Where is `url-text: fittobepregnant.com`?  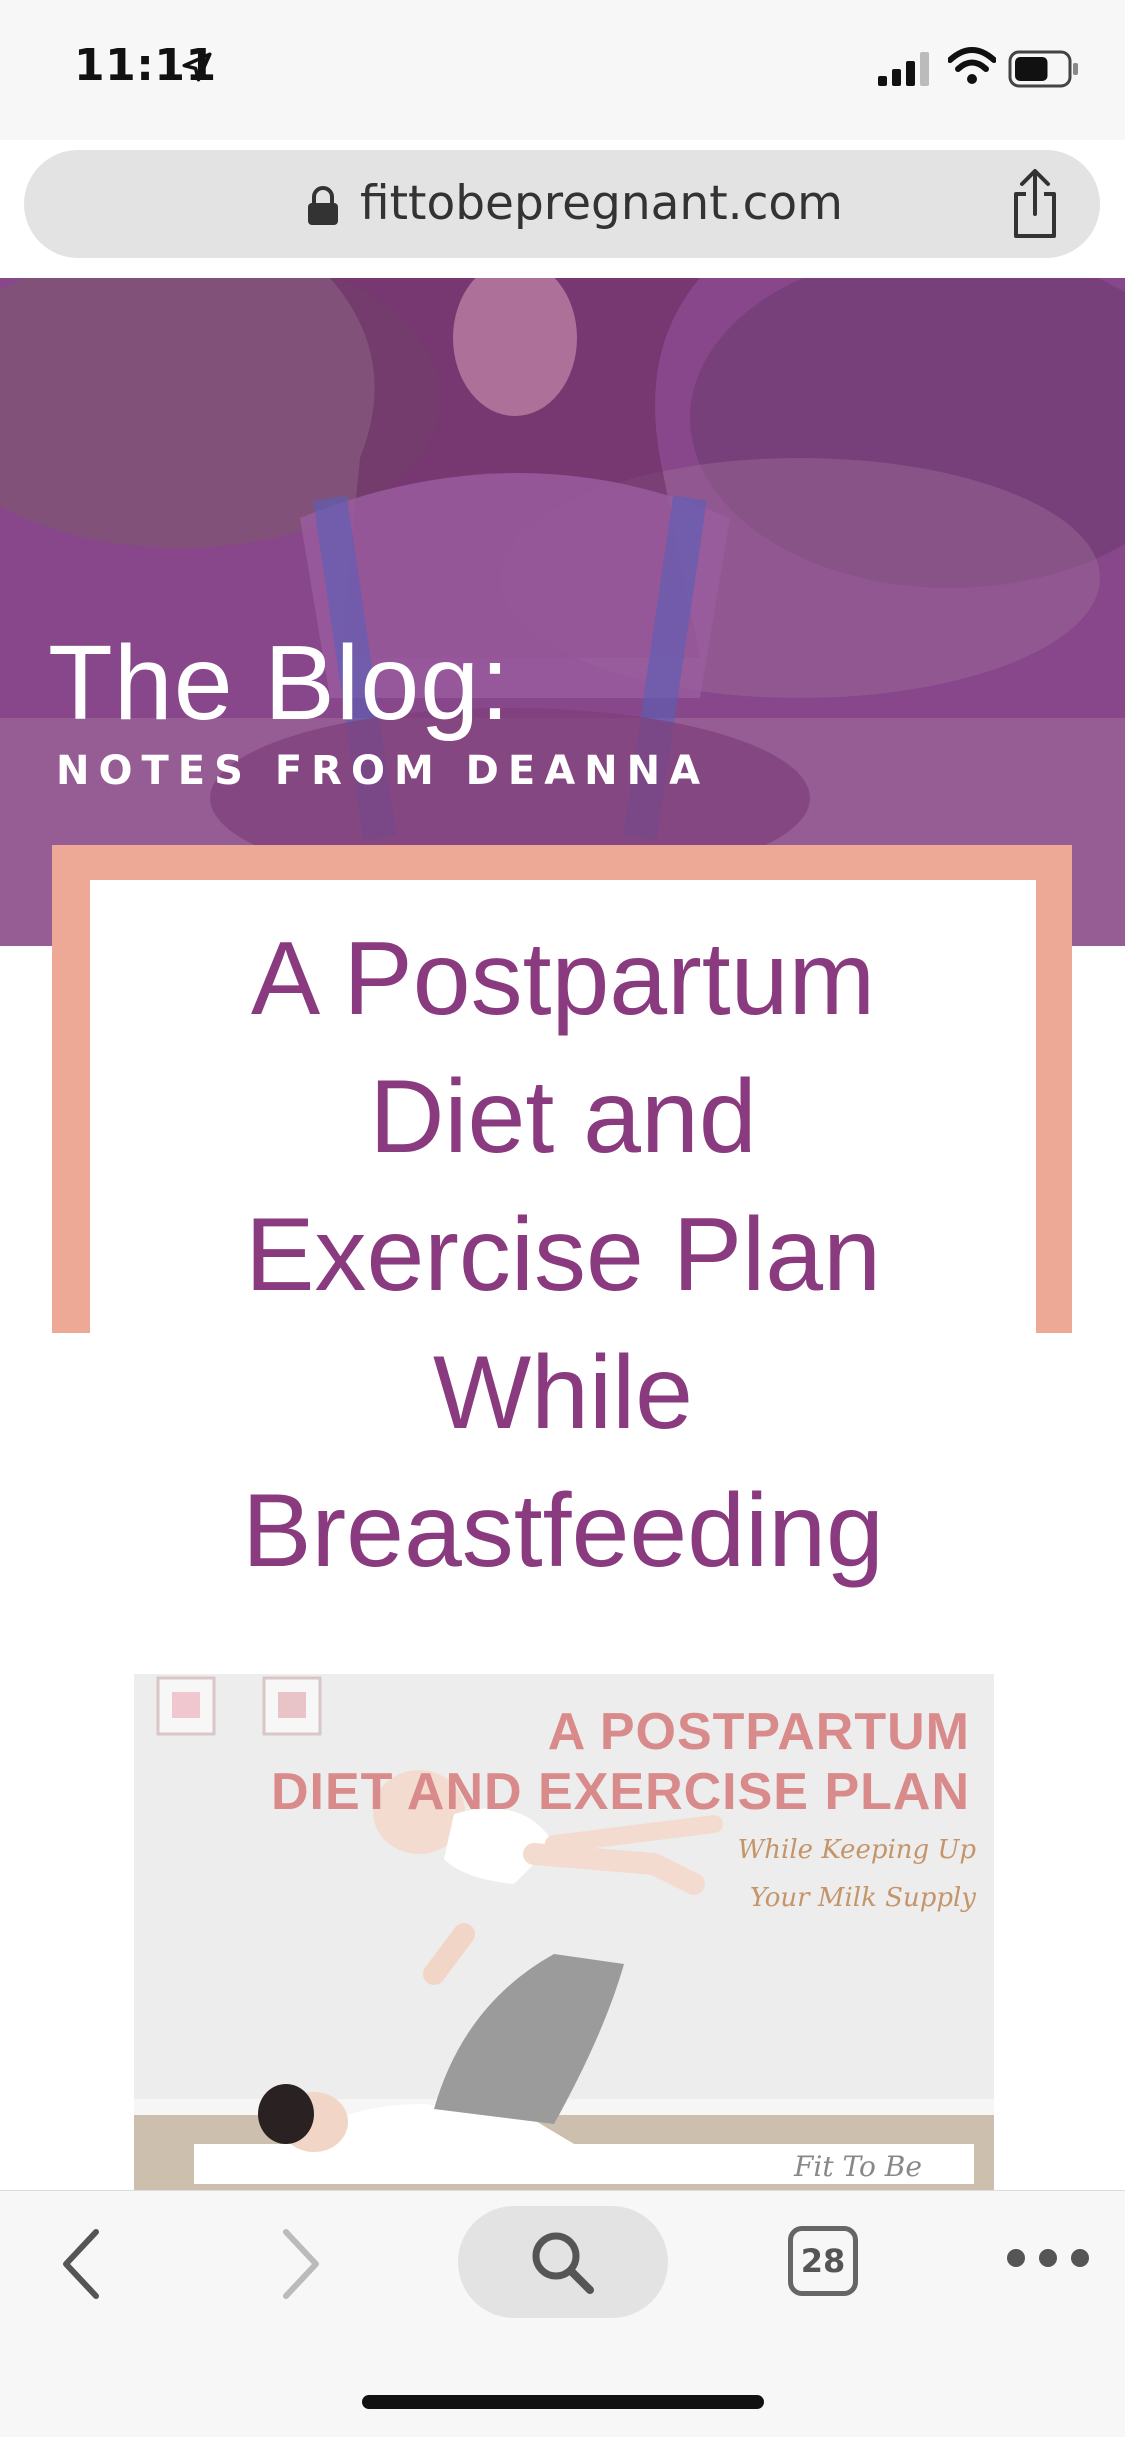
url-text: fittobepregnant.com is located at coordinates (601, 203).